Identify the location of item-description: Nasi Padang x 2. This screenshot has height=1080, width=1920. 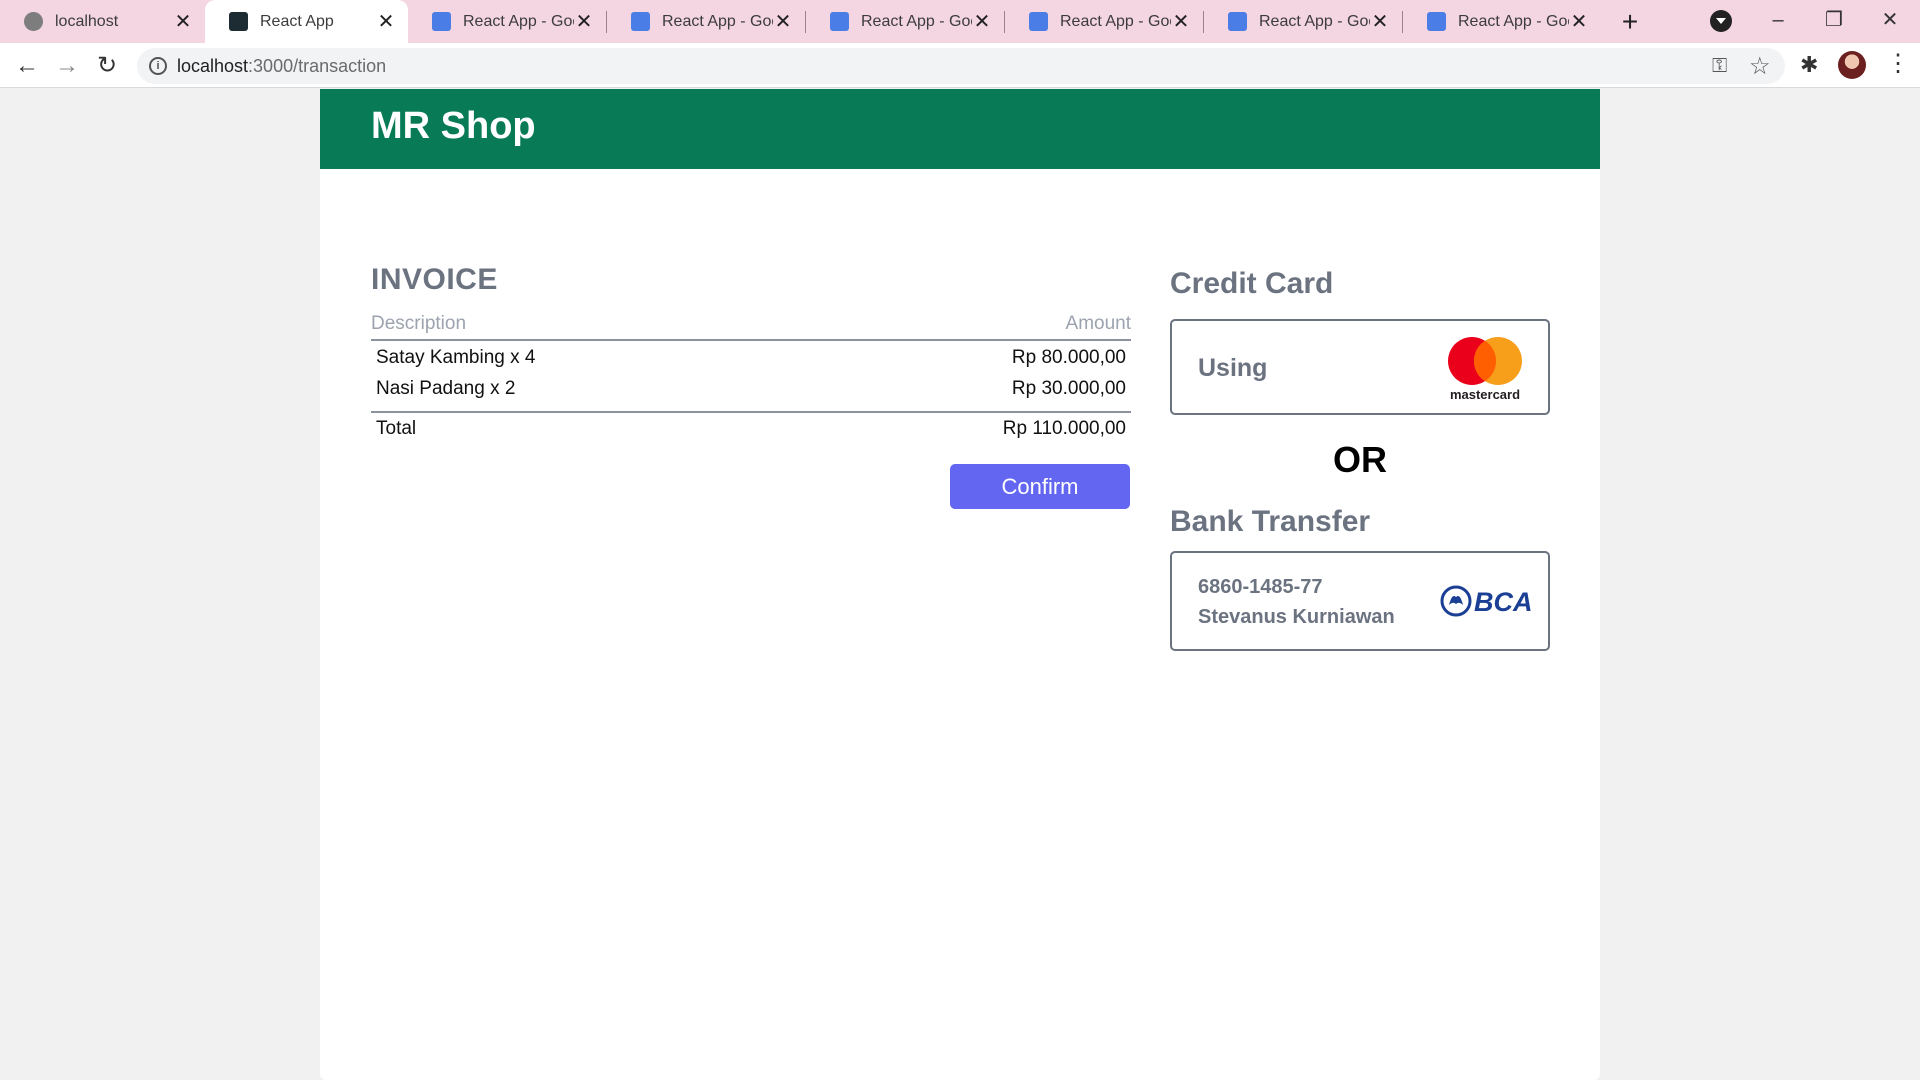
(446, 388).